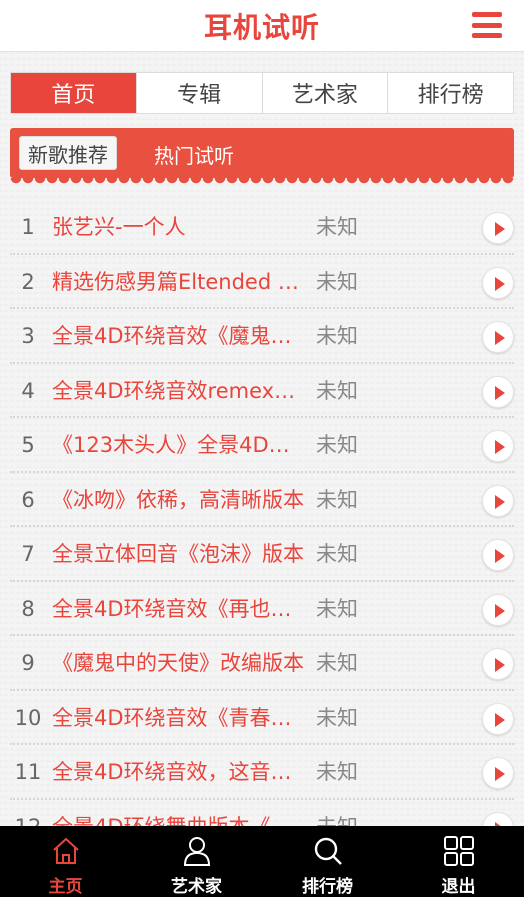 The image size is (524, 897). I want to click on song-title: 全景立体回音《泡沫》版本, so click(181, 554).